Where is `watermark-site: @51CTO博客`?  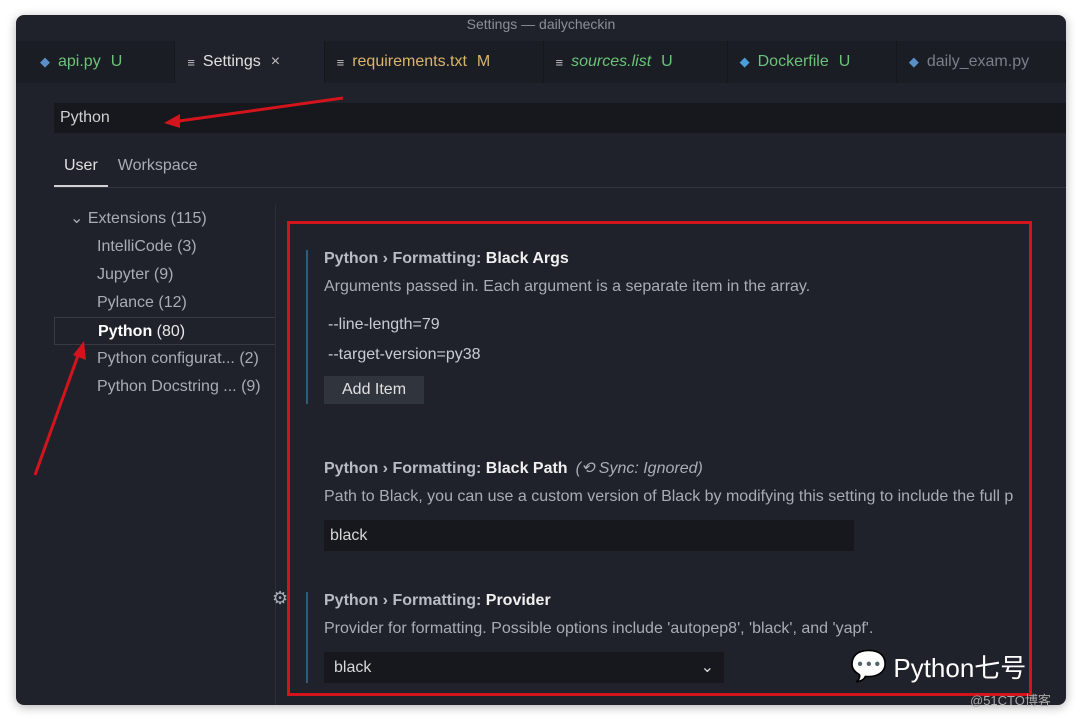 watermark-site: @51CTO博客 is located at coordinates (1010, 700).